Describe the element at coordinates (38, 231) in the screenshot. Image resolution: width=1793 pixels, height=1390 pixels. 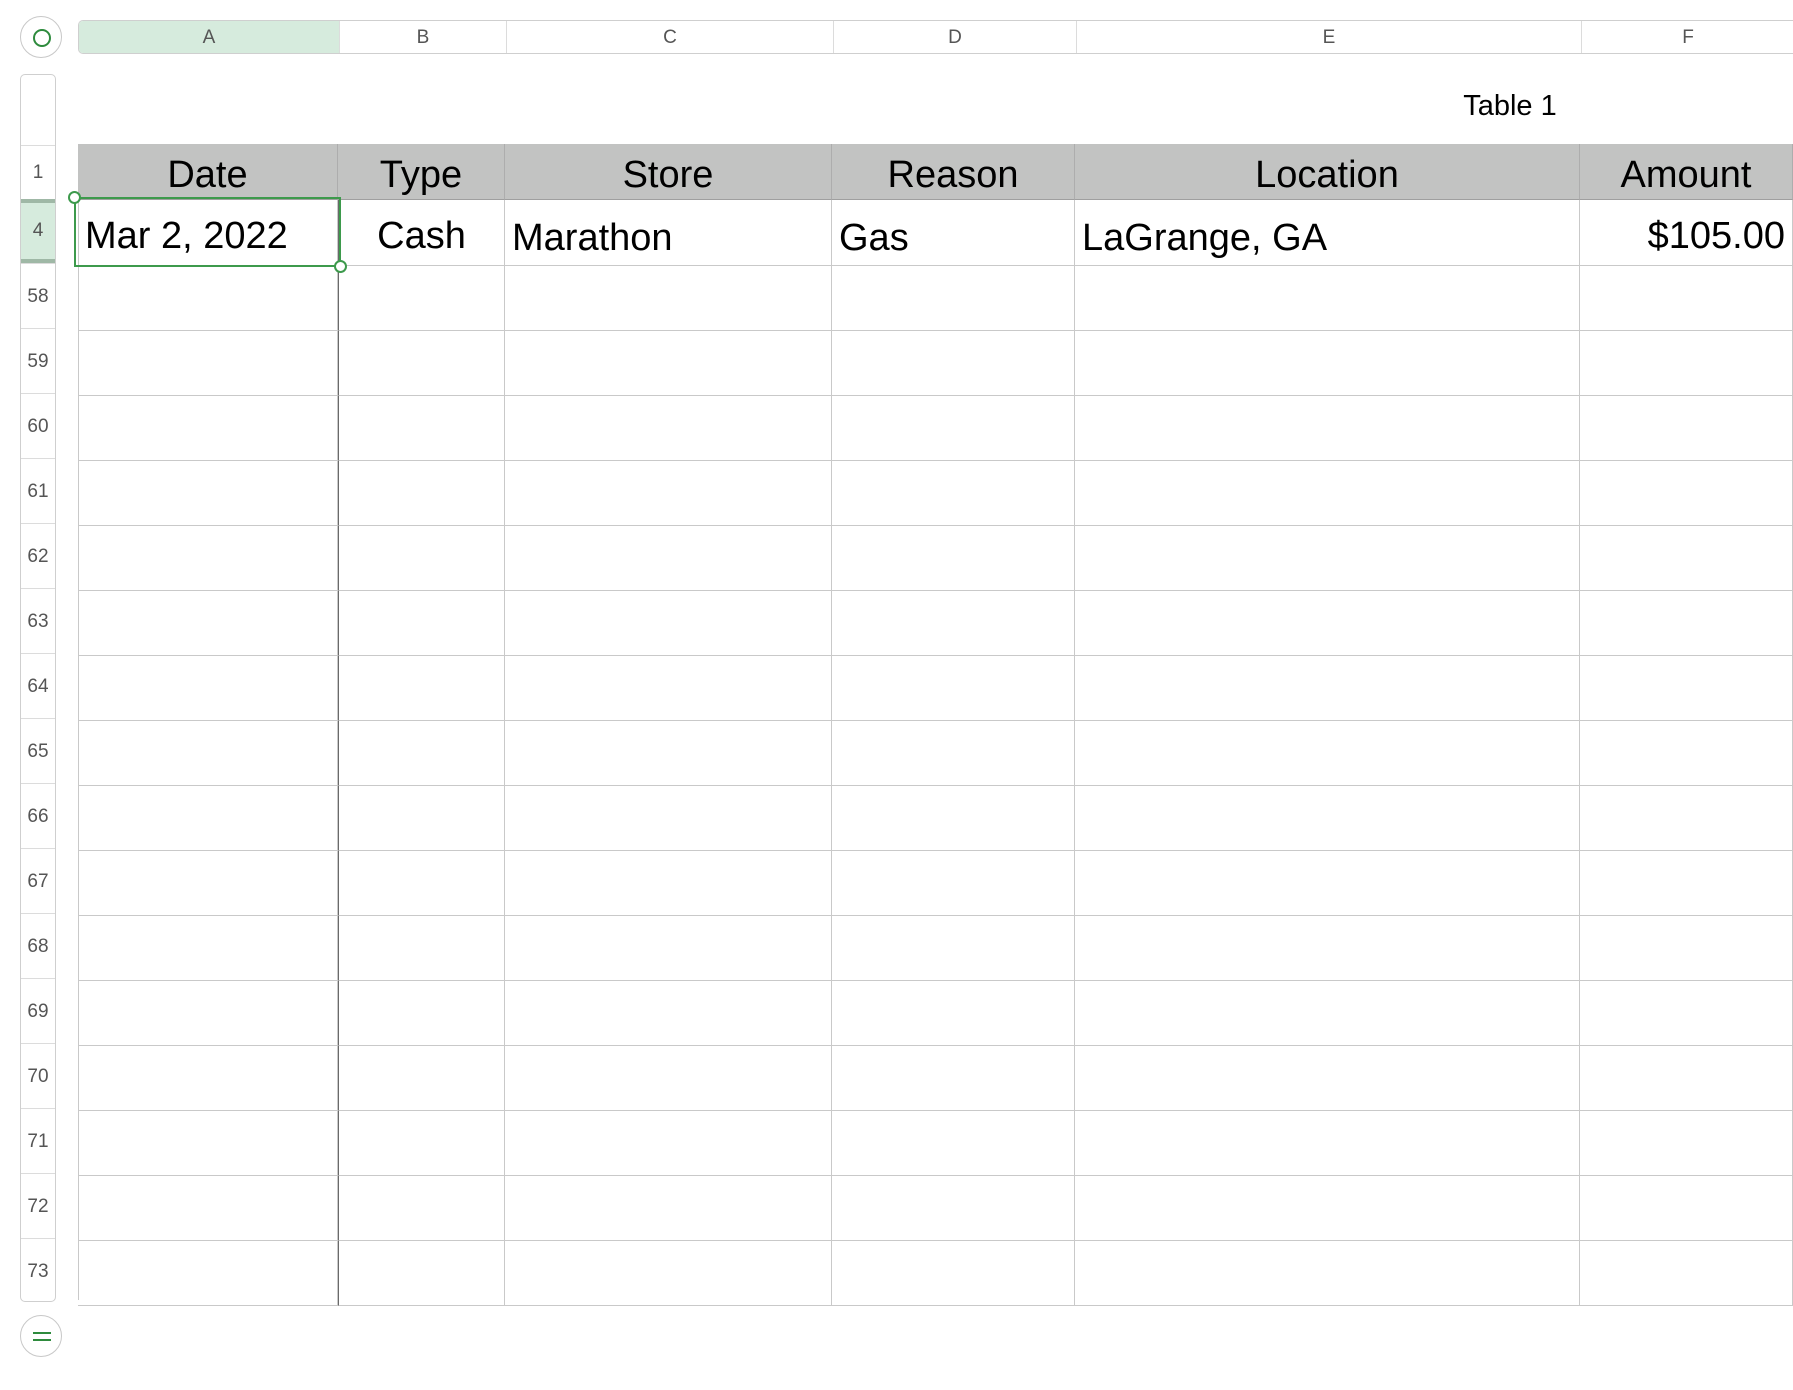
I see `row-header-4: 4` at that location.